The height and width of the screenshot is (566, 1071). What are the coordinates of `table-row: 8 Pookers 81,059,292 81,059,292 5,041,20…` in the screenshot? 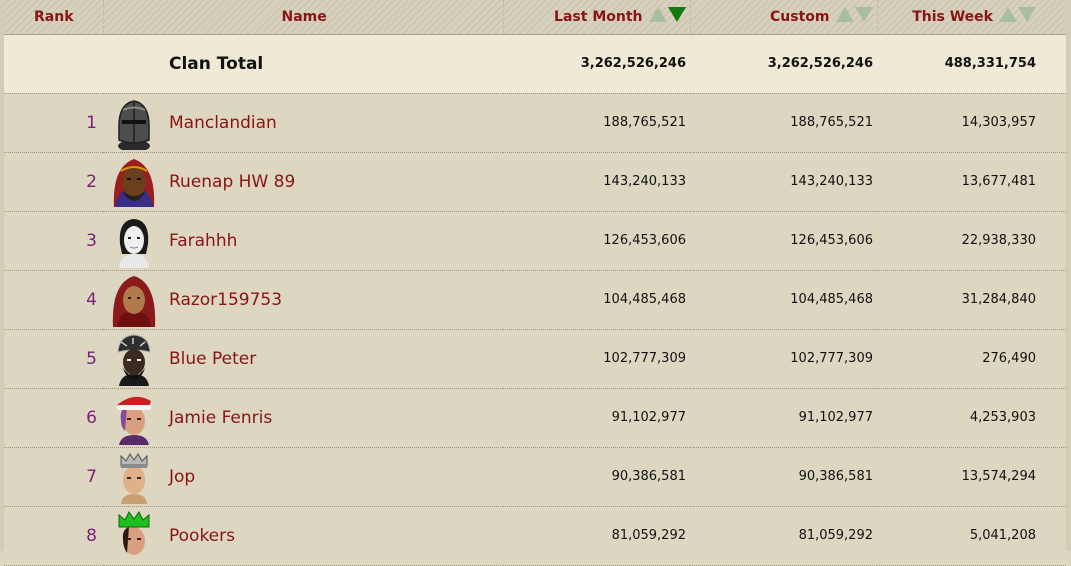 It's located at (535, 536).